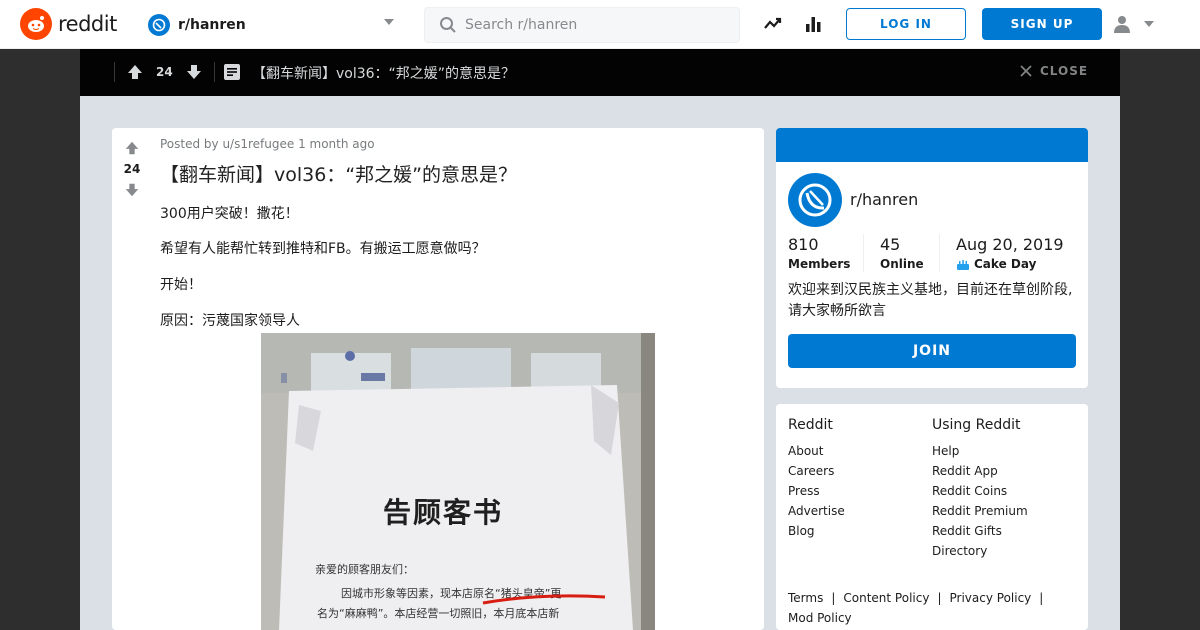  Describe the element at coordinates (229, 214) in the screenshot. I see `post-paragraph: 300用户突破！撒花！` at that location.